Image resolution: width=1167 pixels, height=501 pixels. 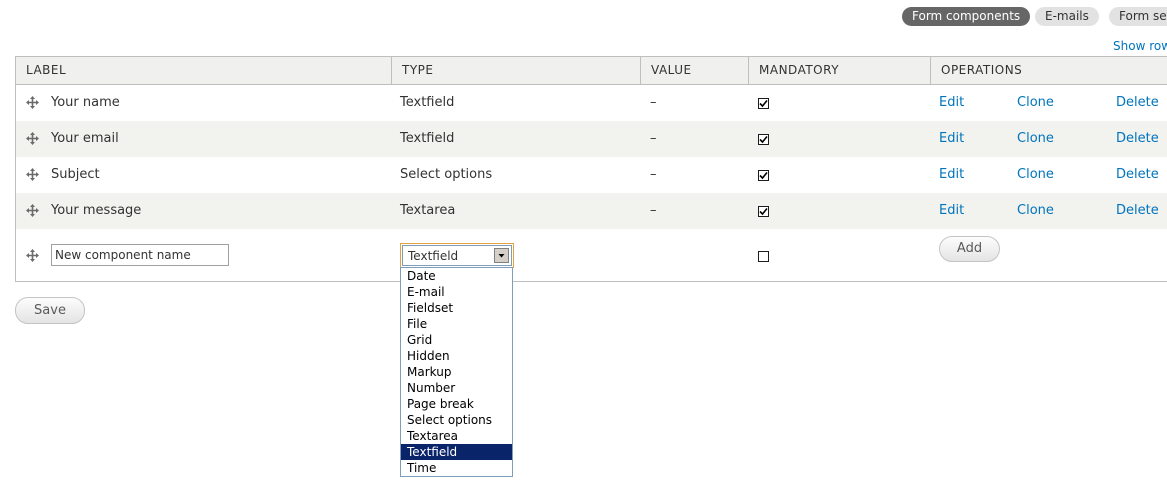 I want to click on row-label: Your name, so click(x=85, y=102).